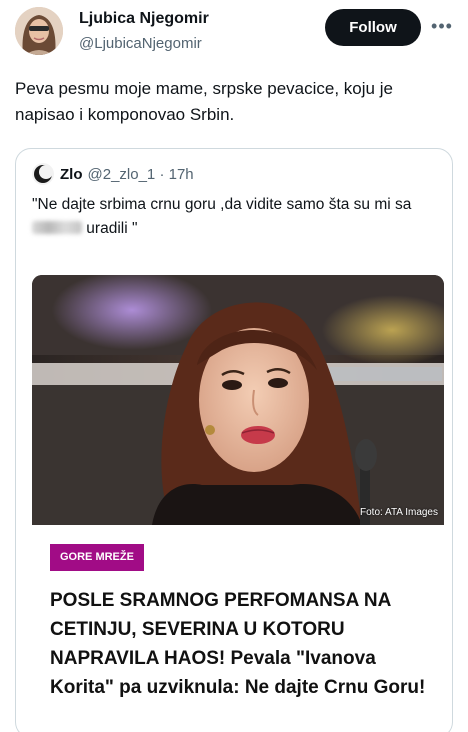 The width and height of the screenshot is (468, 732). What do you see at coordinates (43, 174) in the screenshot?
I see `quoted-author-avatar` at bounding box center [43, 174].